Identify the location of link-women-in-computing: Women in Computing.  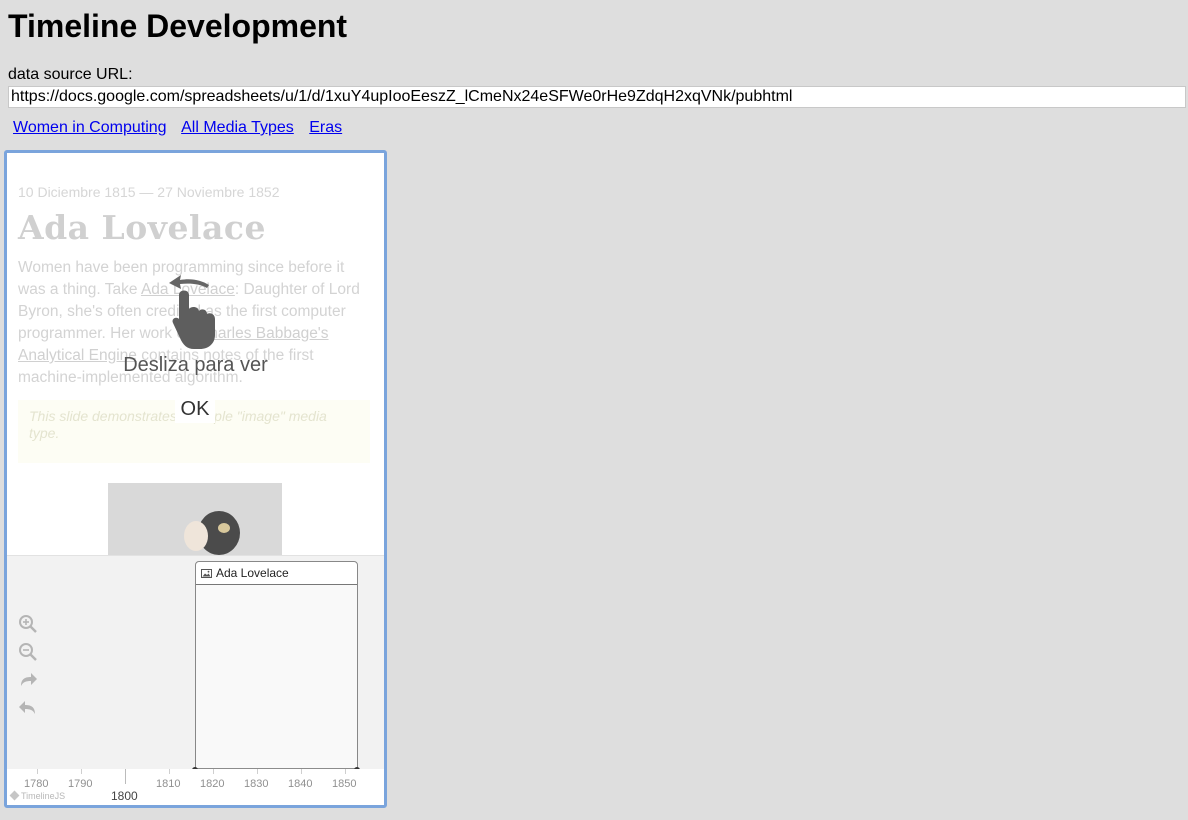
(90, 127).